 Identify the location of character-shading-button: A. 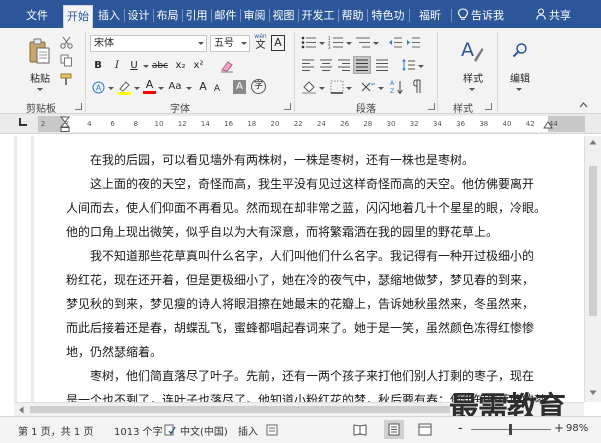
(239, 87).